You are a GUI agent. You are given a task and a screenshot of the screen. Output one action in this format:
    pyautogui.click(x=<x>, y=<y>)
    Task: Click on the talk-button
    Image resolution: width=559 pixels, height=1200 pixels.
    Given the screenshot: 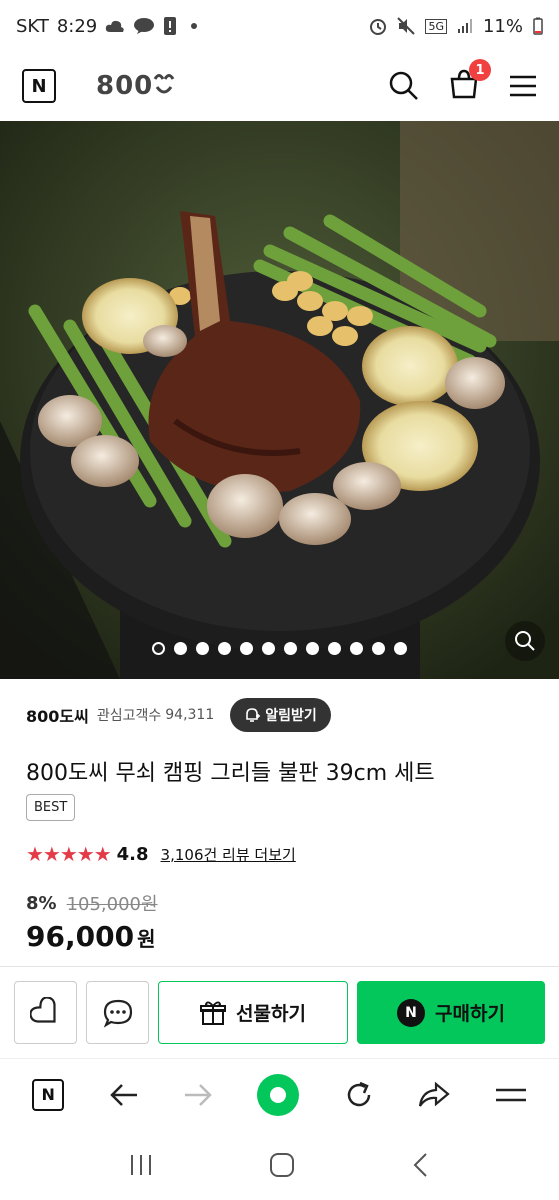 What is the action you would take?
    pyautogui.click(x=117, y=1012)
    